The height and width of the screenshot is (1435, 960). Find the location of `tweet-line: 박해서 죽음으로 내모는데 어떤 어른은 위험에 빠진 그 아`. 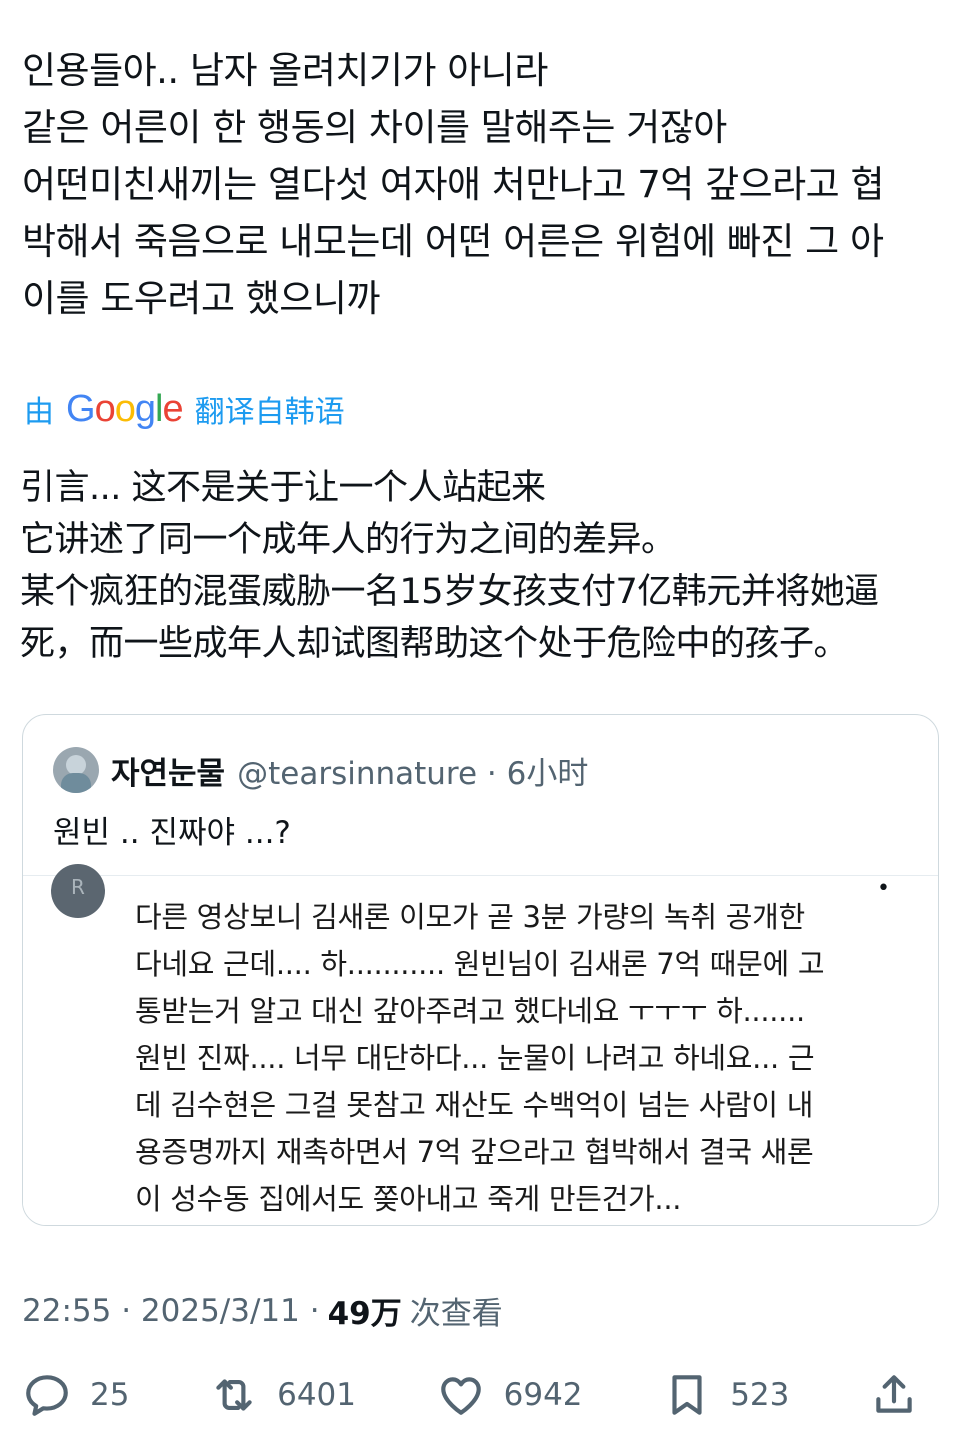

tweet-line: 박해서 죽음으로 내모는데 어떤 어른은 위험에 빠진 그 아 is located at coordinates (453, 241).